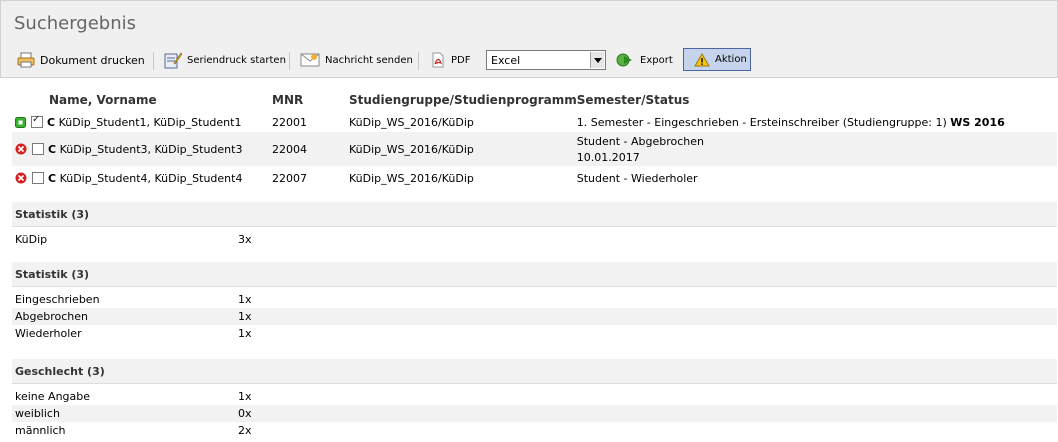 Image resolution: width=1058 pixels, height=442 pixels. I want to click on print-label: Dokument drucken, so click(92, 60).